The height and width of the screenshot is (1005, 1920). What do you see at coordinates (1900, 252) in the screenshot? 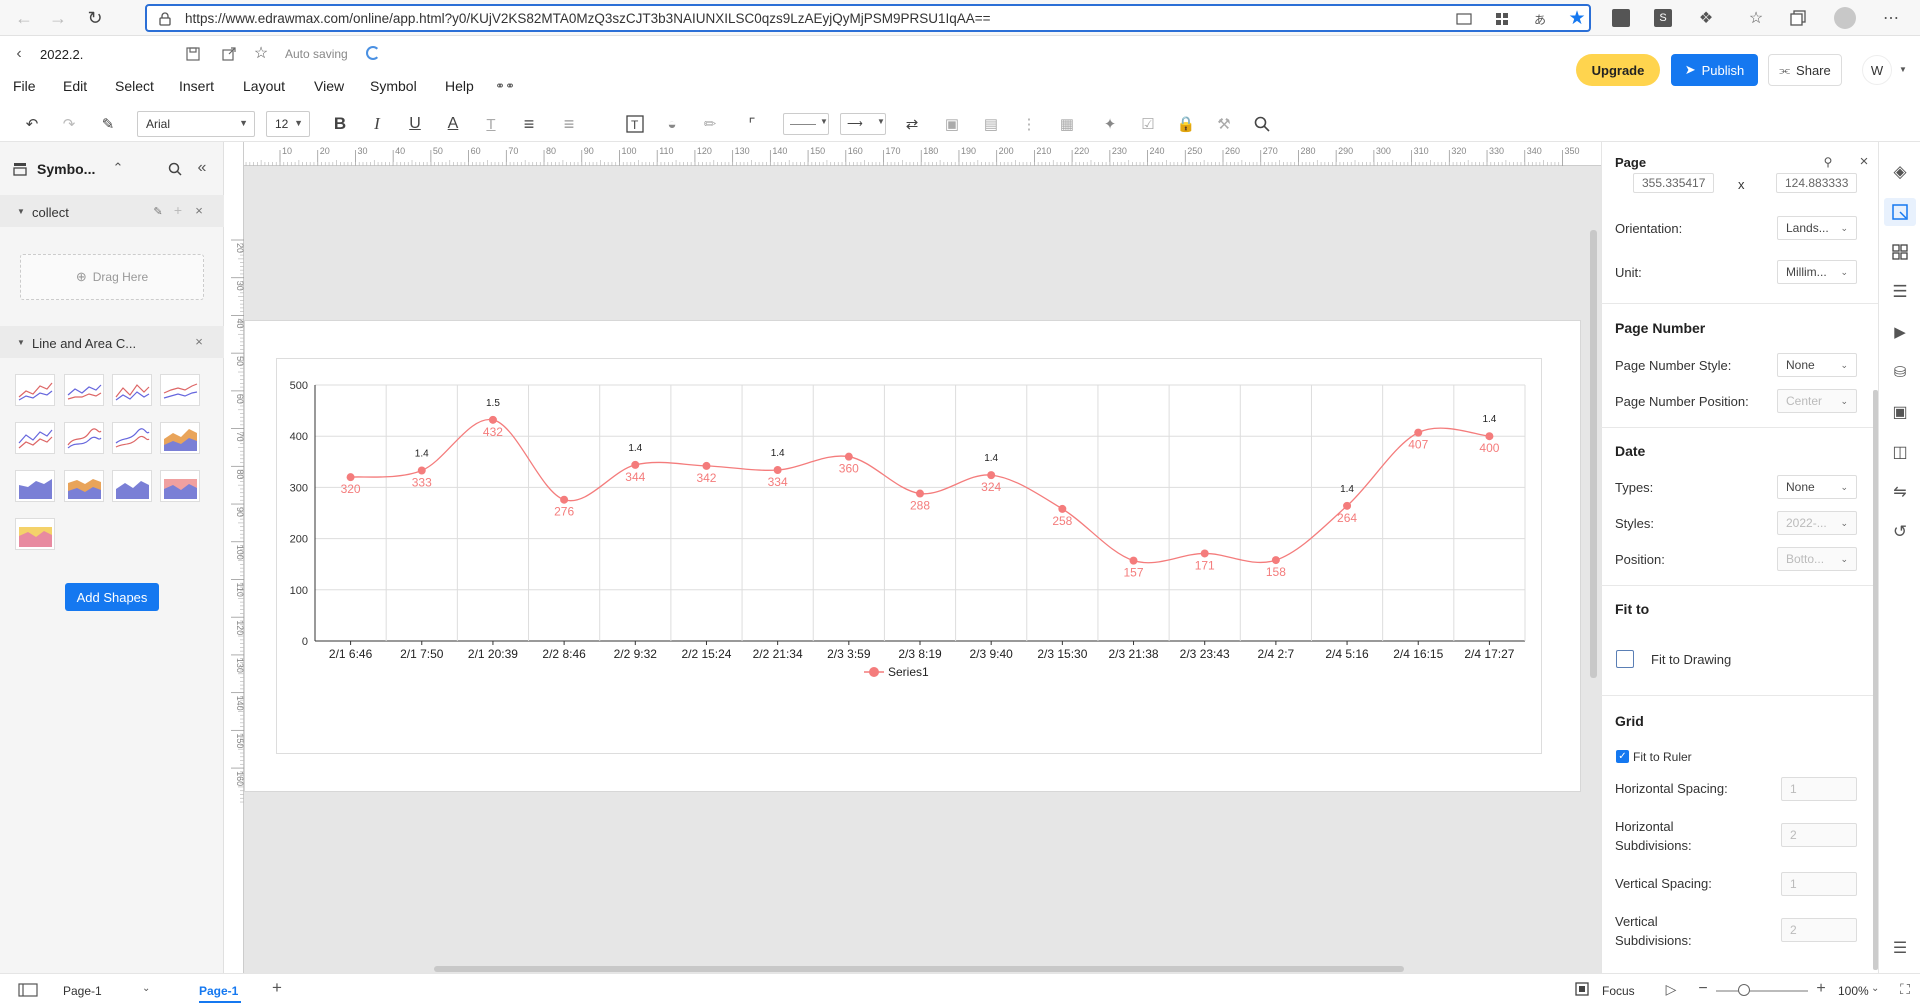
I see `grid-view-icon` at bounding box center [1900, 252].